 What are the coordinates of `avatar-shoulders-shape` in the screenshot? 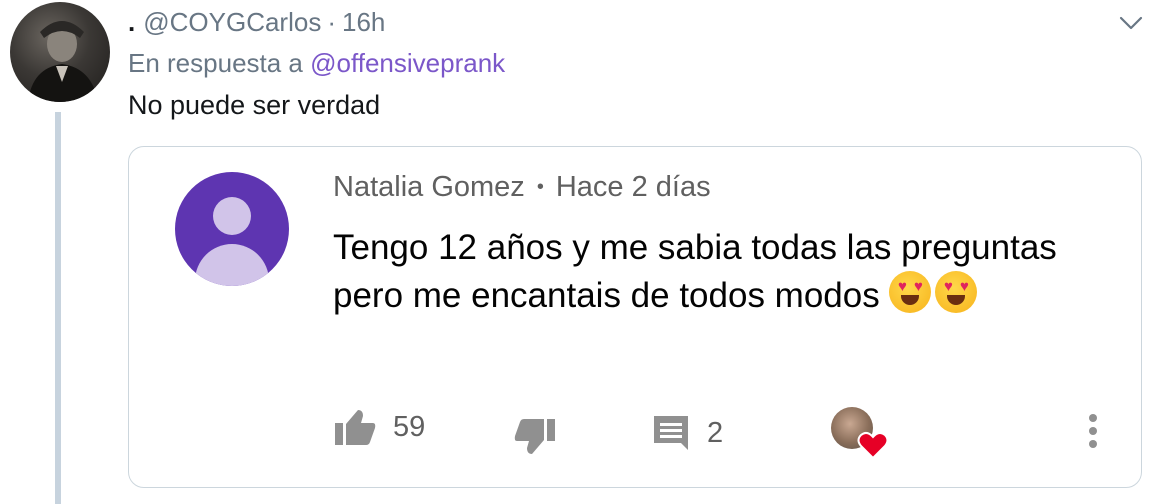 It's located at (232, 265).